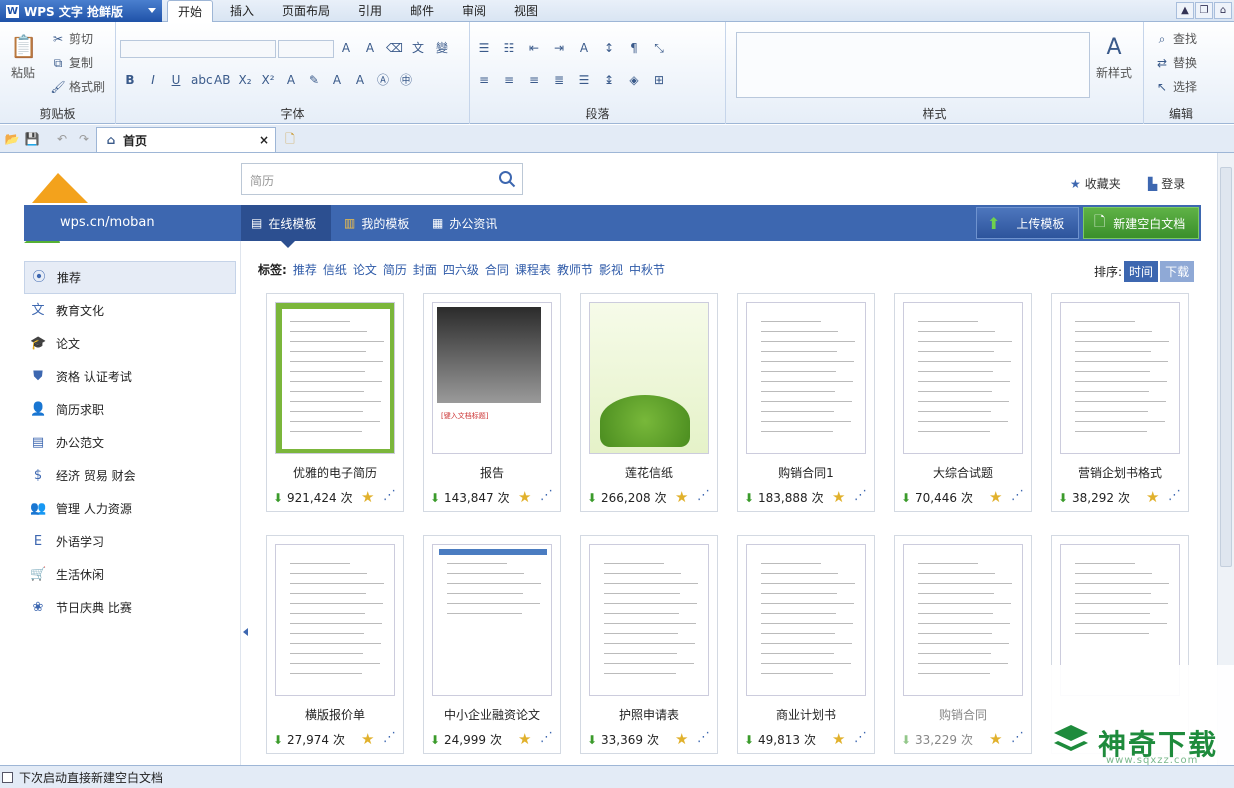  What do you see at coordinates (1204, 10) in the screenshot?
I see `restore-icon: ❐` at bounding box center [1204, 10].